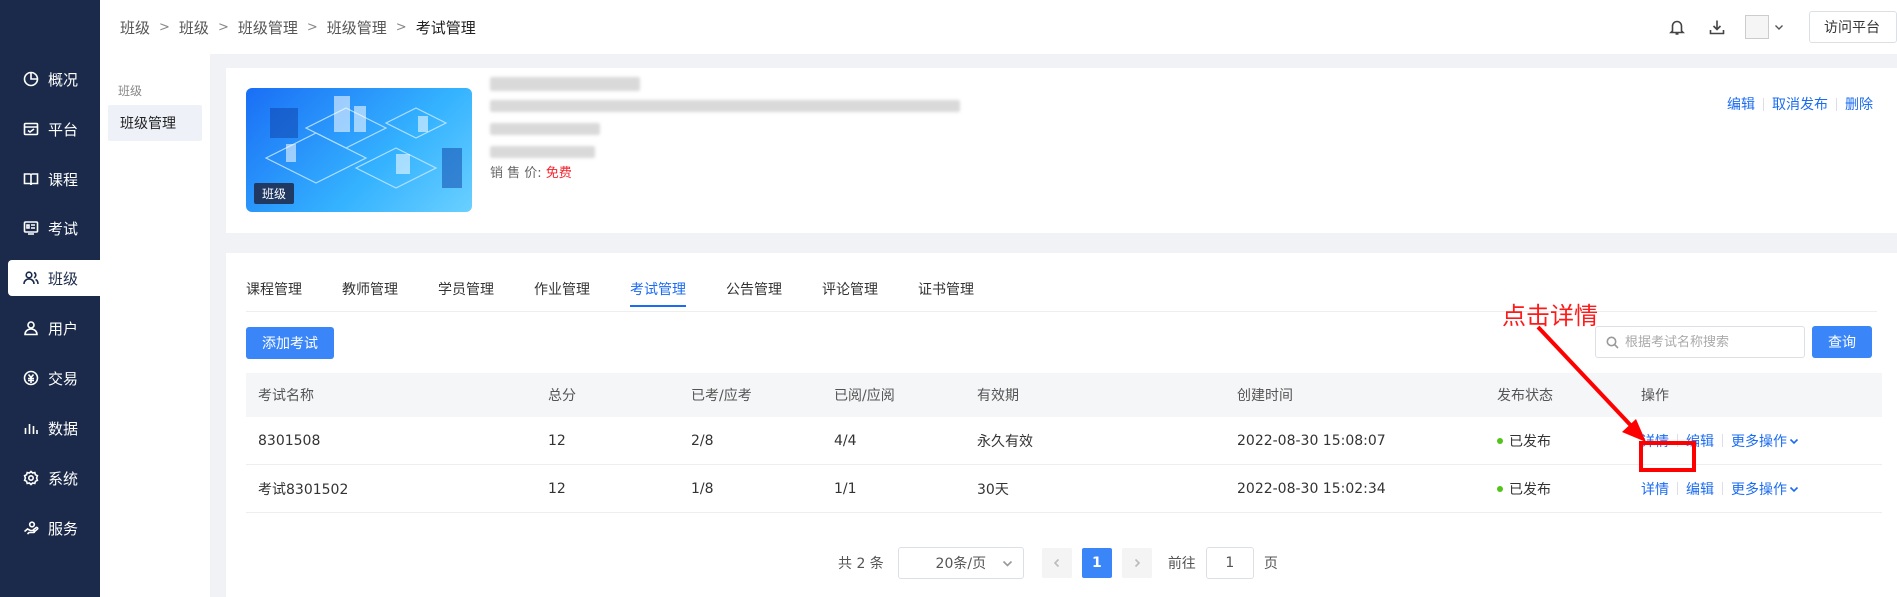  What do you see at coordinates (1757, 27) in the screenshot?
I see `avatar` at bounding box center [1757, 27].